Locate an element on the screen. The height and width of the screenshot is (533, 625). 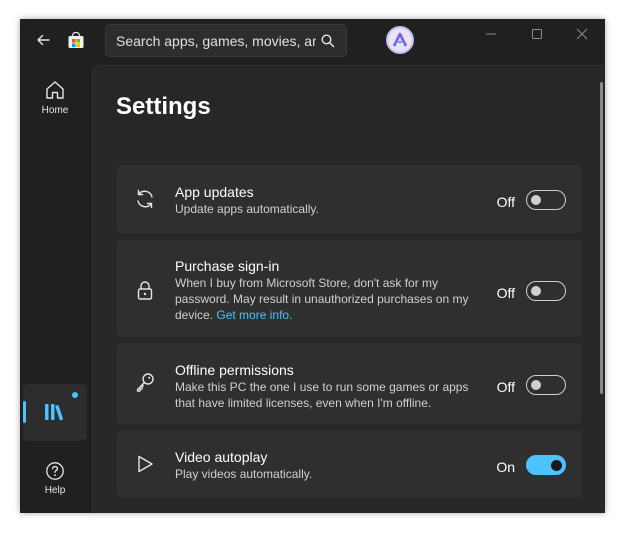
avatar-logo-icon is located at coordinates (400, 39).